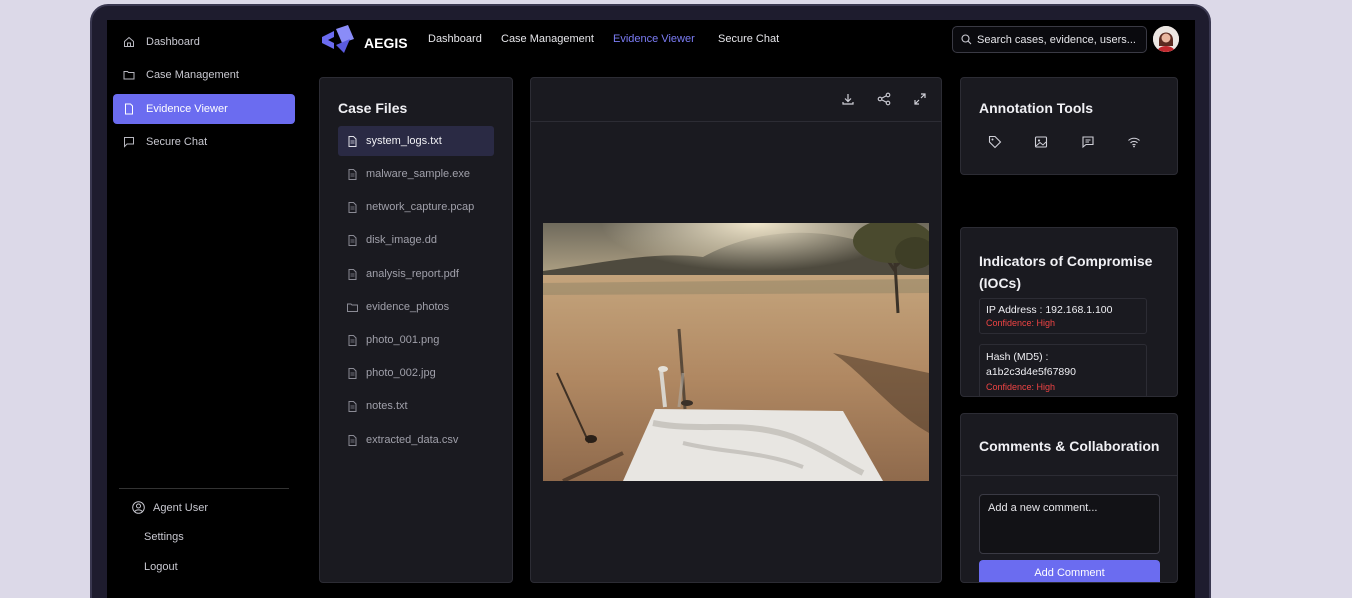 Image resolution: width=1352 pixels, height=598 pixels. Describe the element at coordinates (420, 207) in the screenshot. I see `file-name: network_capture.pcap` at that location.